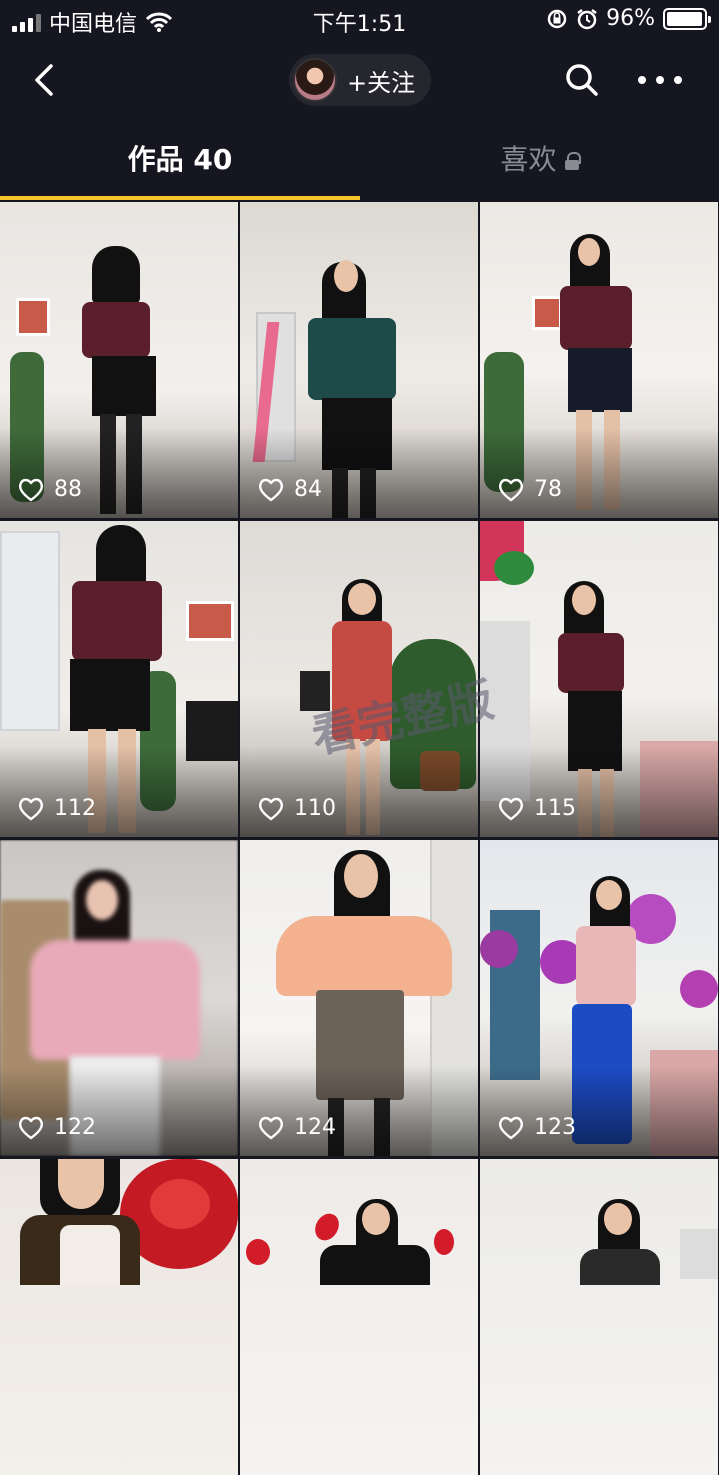 The height and width of the screenshot is (1475, 719). Describe the element at coordinates (555, 1127) in the screenshot. I see `like-count: 123` at that location.